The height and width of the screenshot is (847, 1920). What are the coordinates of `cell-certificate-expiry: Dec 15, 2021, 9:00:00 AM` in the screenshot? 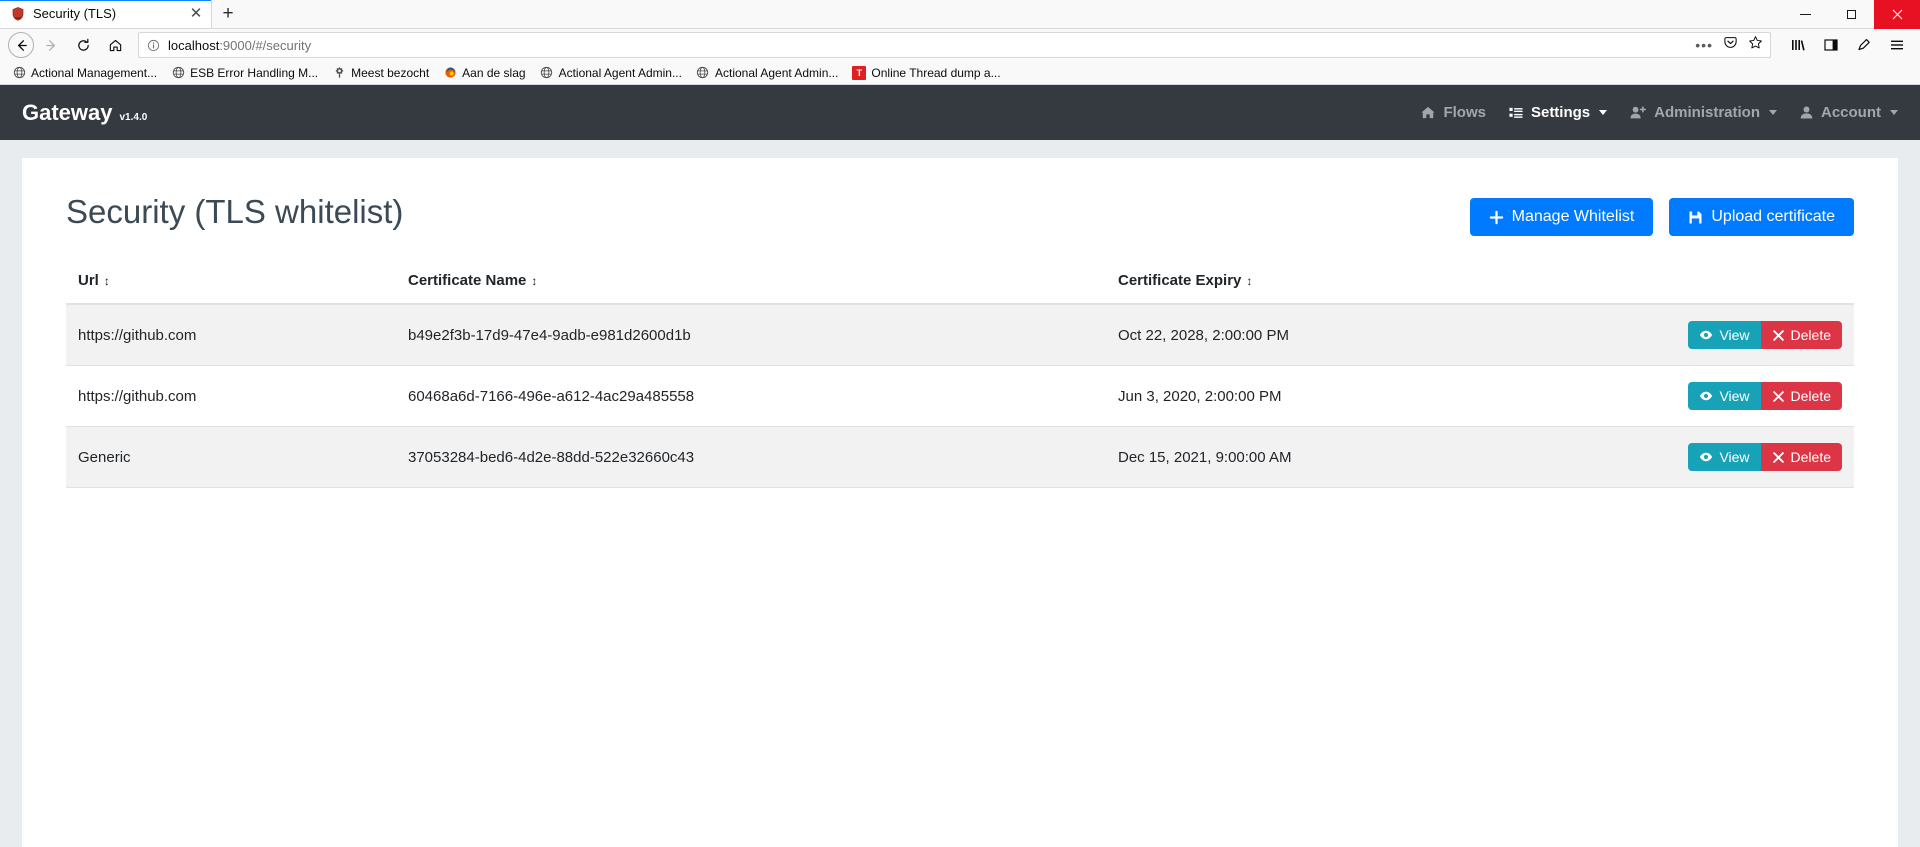 It's located at (1390, 457).